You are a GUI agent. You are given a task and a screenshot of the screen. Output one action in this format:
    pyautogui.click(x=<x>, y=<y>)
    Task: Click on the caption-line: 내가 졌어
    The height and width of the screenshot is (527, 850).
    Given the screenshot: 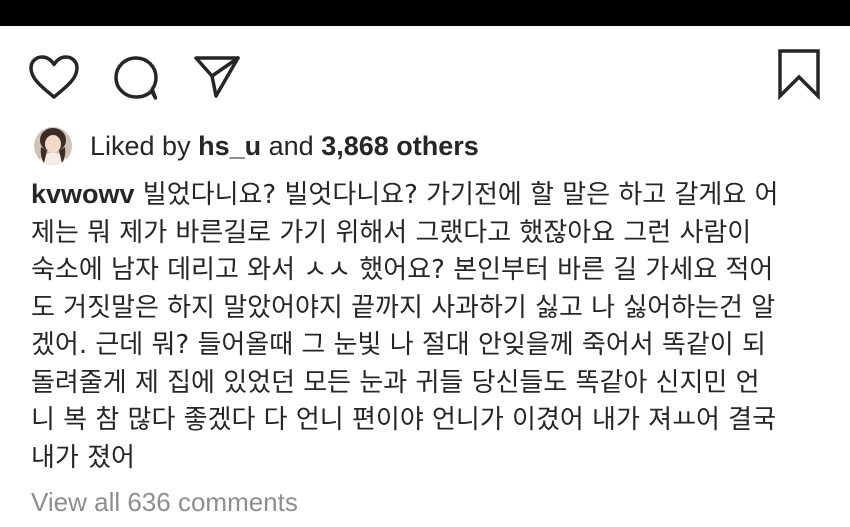 What is the action you would take?
    pyautogui.click(x=83, y=457)
    